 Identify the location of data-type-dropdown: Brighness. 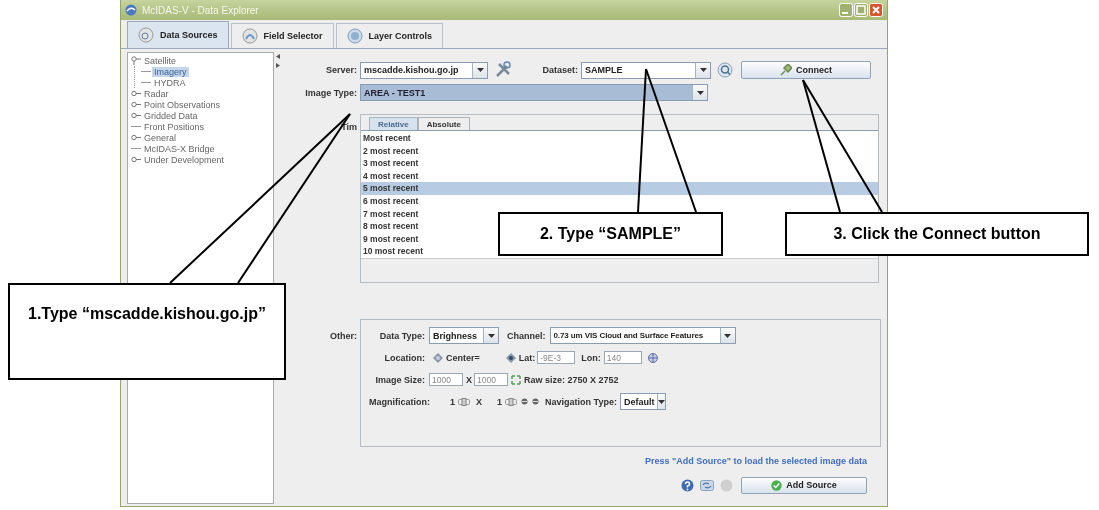
(464, 336).